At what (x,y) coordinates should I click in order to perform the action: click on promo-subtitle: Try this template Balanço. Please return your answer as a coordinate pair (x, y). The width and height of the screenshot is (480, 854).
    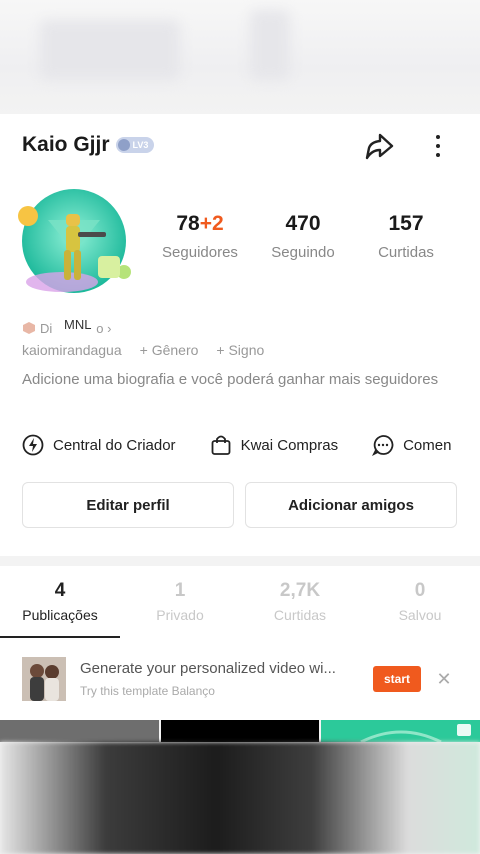
    Looking at the image, I should click on (147, 691).